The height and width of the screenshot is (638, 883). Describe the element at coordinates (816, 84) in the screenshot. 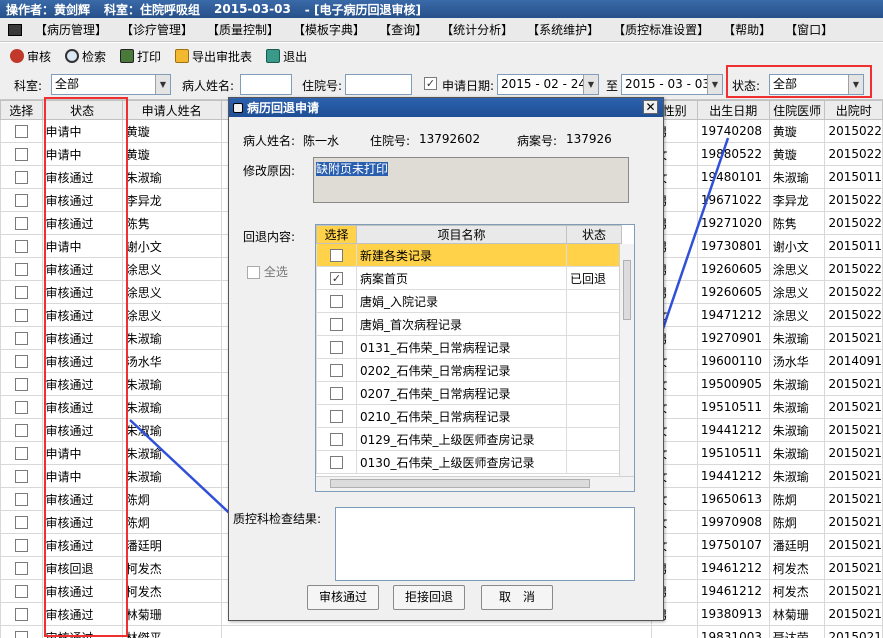

I see `status-select: 全部 ▼` at that location.